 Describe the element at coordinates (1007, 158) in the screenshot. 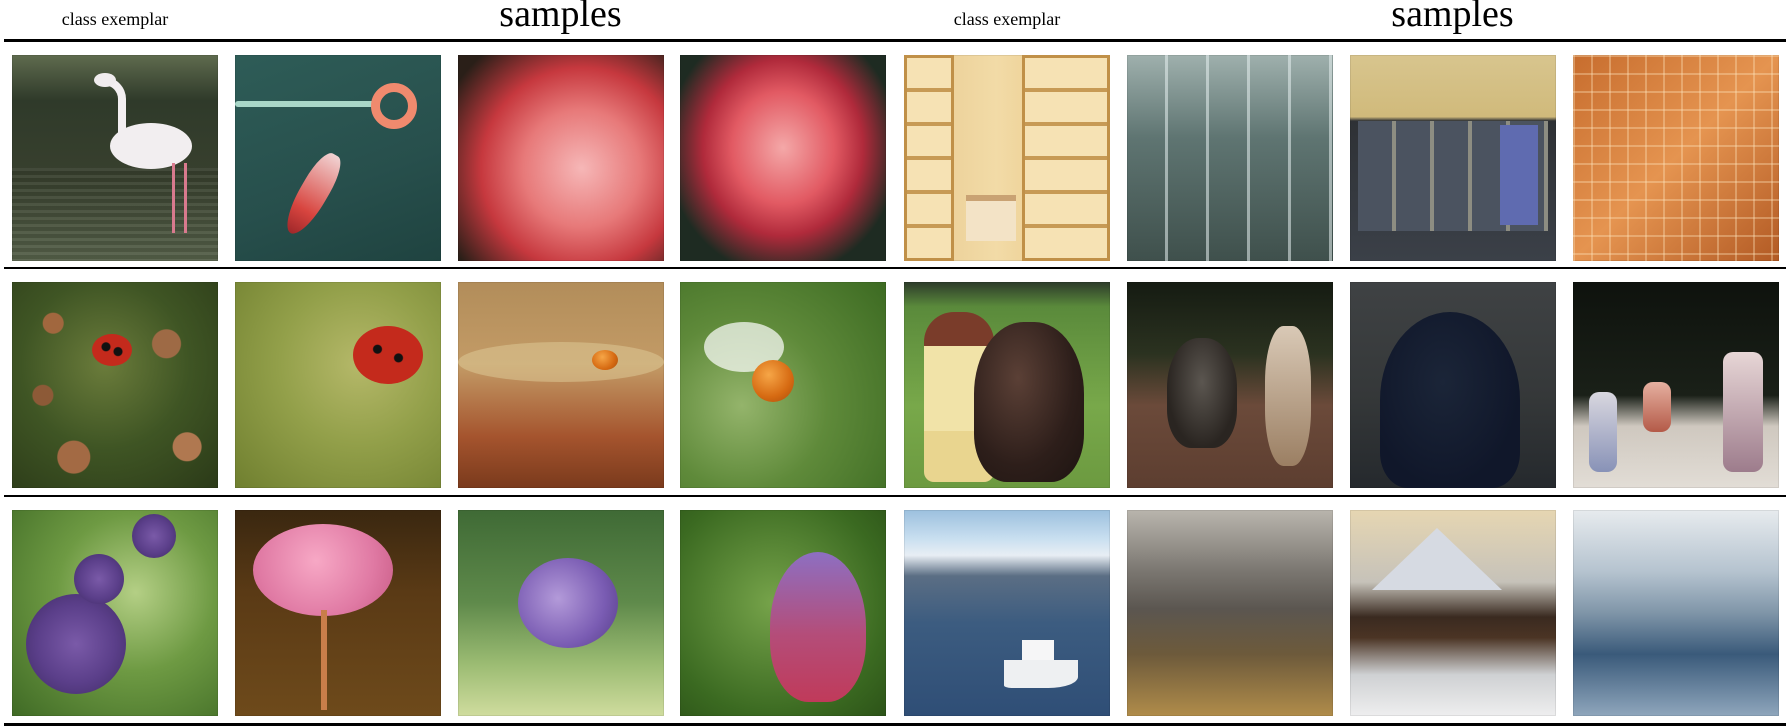

I see `door-exemplar-image` at that location.